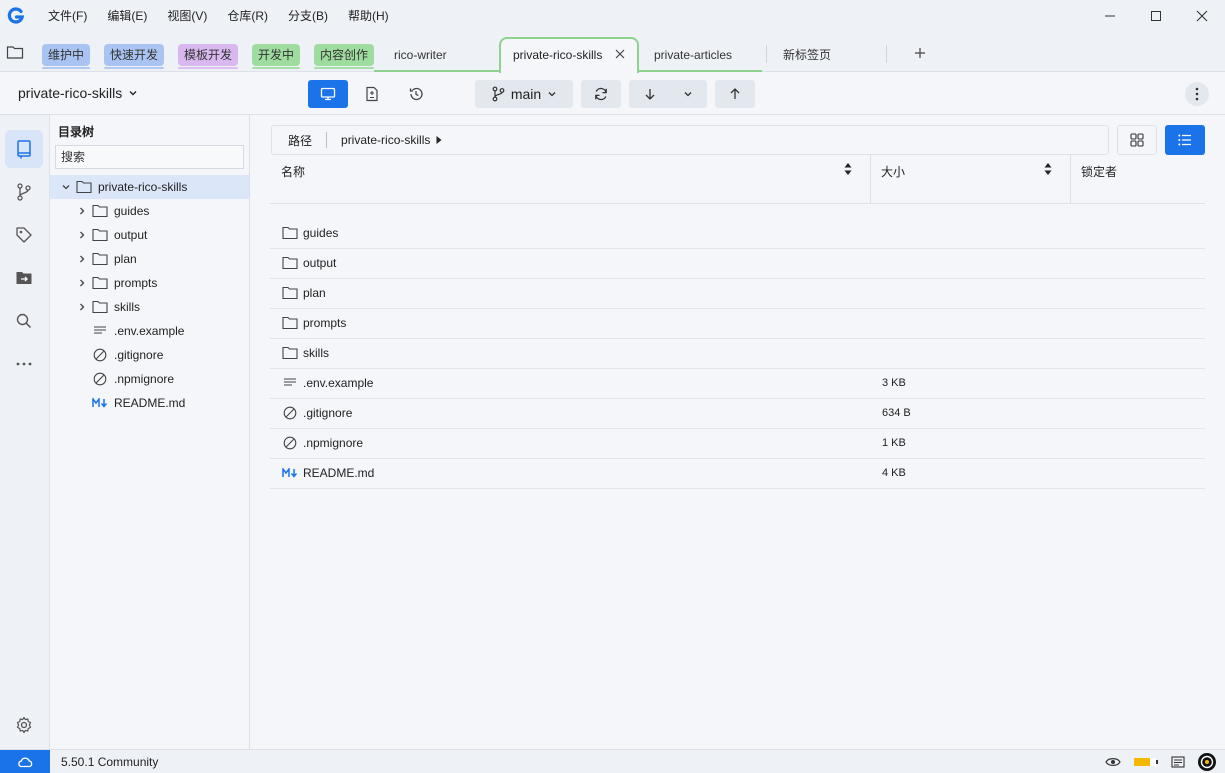 The height and width of the screenshot is (773, 1225). What do you see at coordinates (24, 278) in the screenshot?
I see `submodules-activity-button` at bounding box center [24, 278].